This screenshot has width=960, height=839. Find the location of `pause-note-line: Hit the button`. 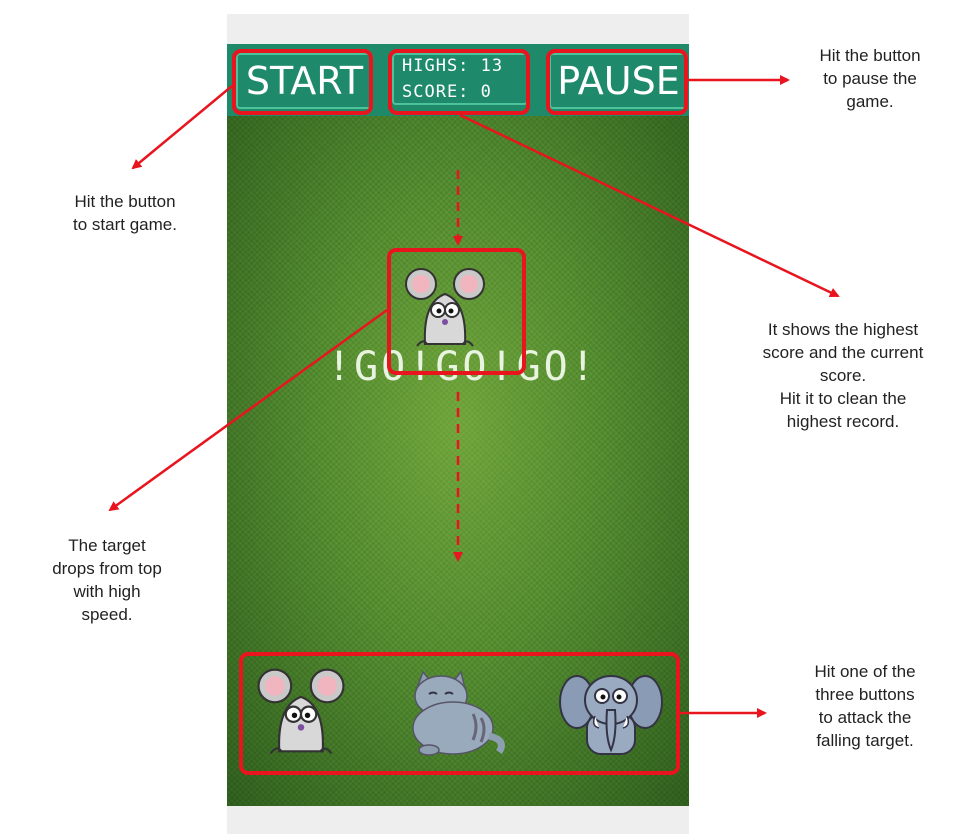

pause-note-line: Hit the button is located at coordinates (870, 55).